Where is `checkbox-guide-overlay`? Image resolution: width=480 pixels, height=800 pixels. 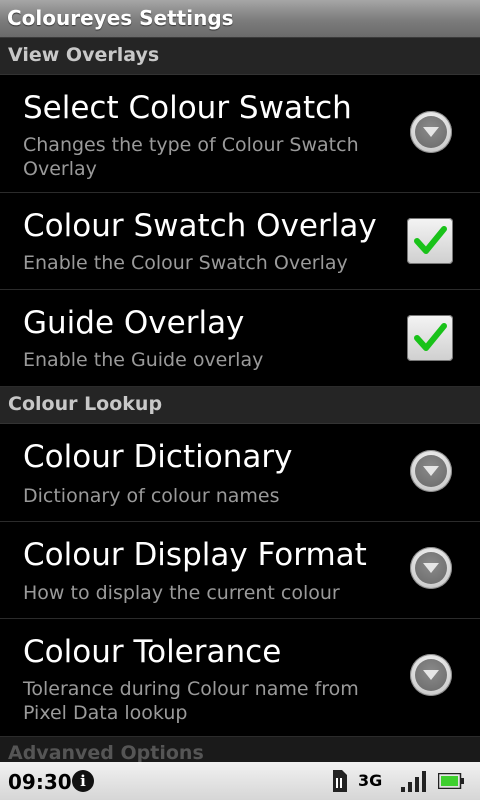 checkbox-guide-overlay is located at coordinates (430, 338).